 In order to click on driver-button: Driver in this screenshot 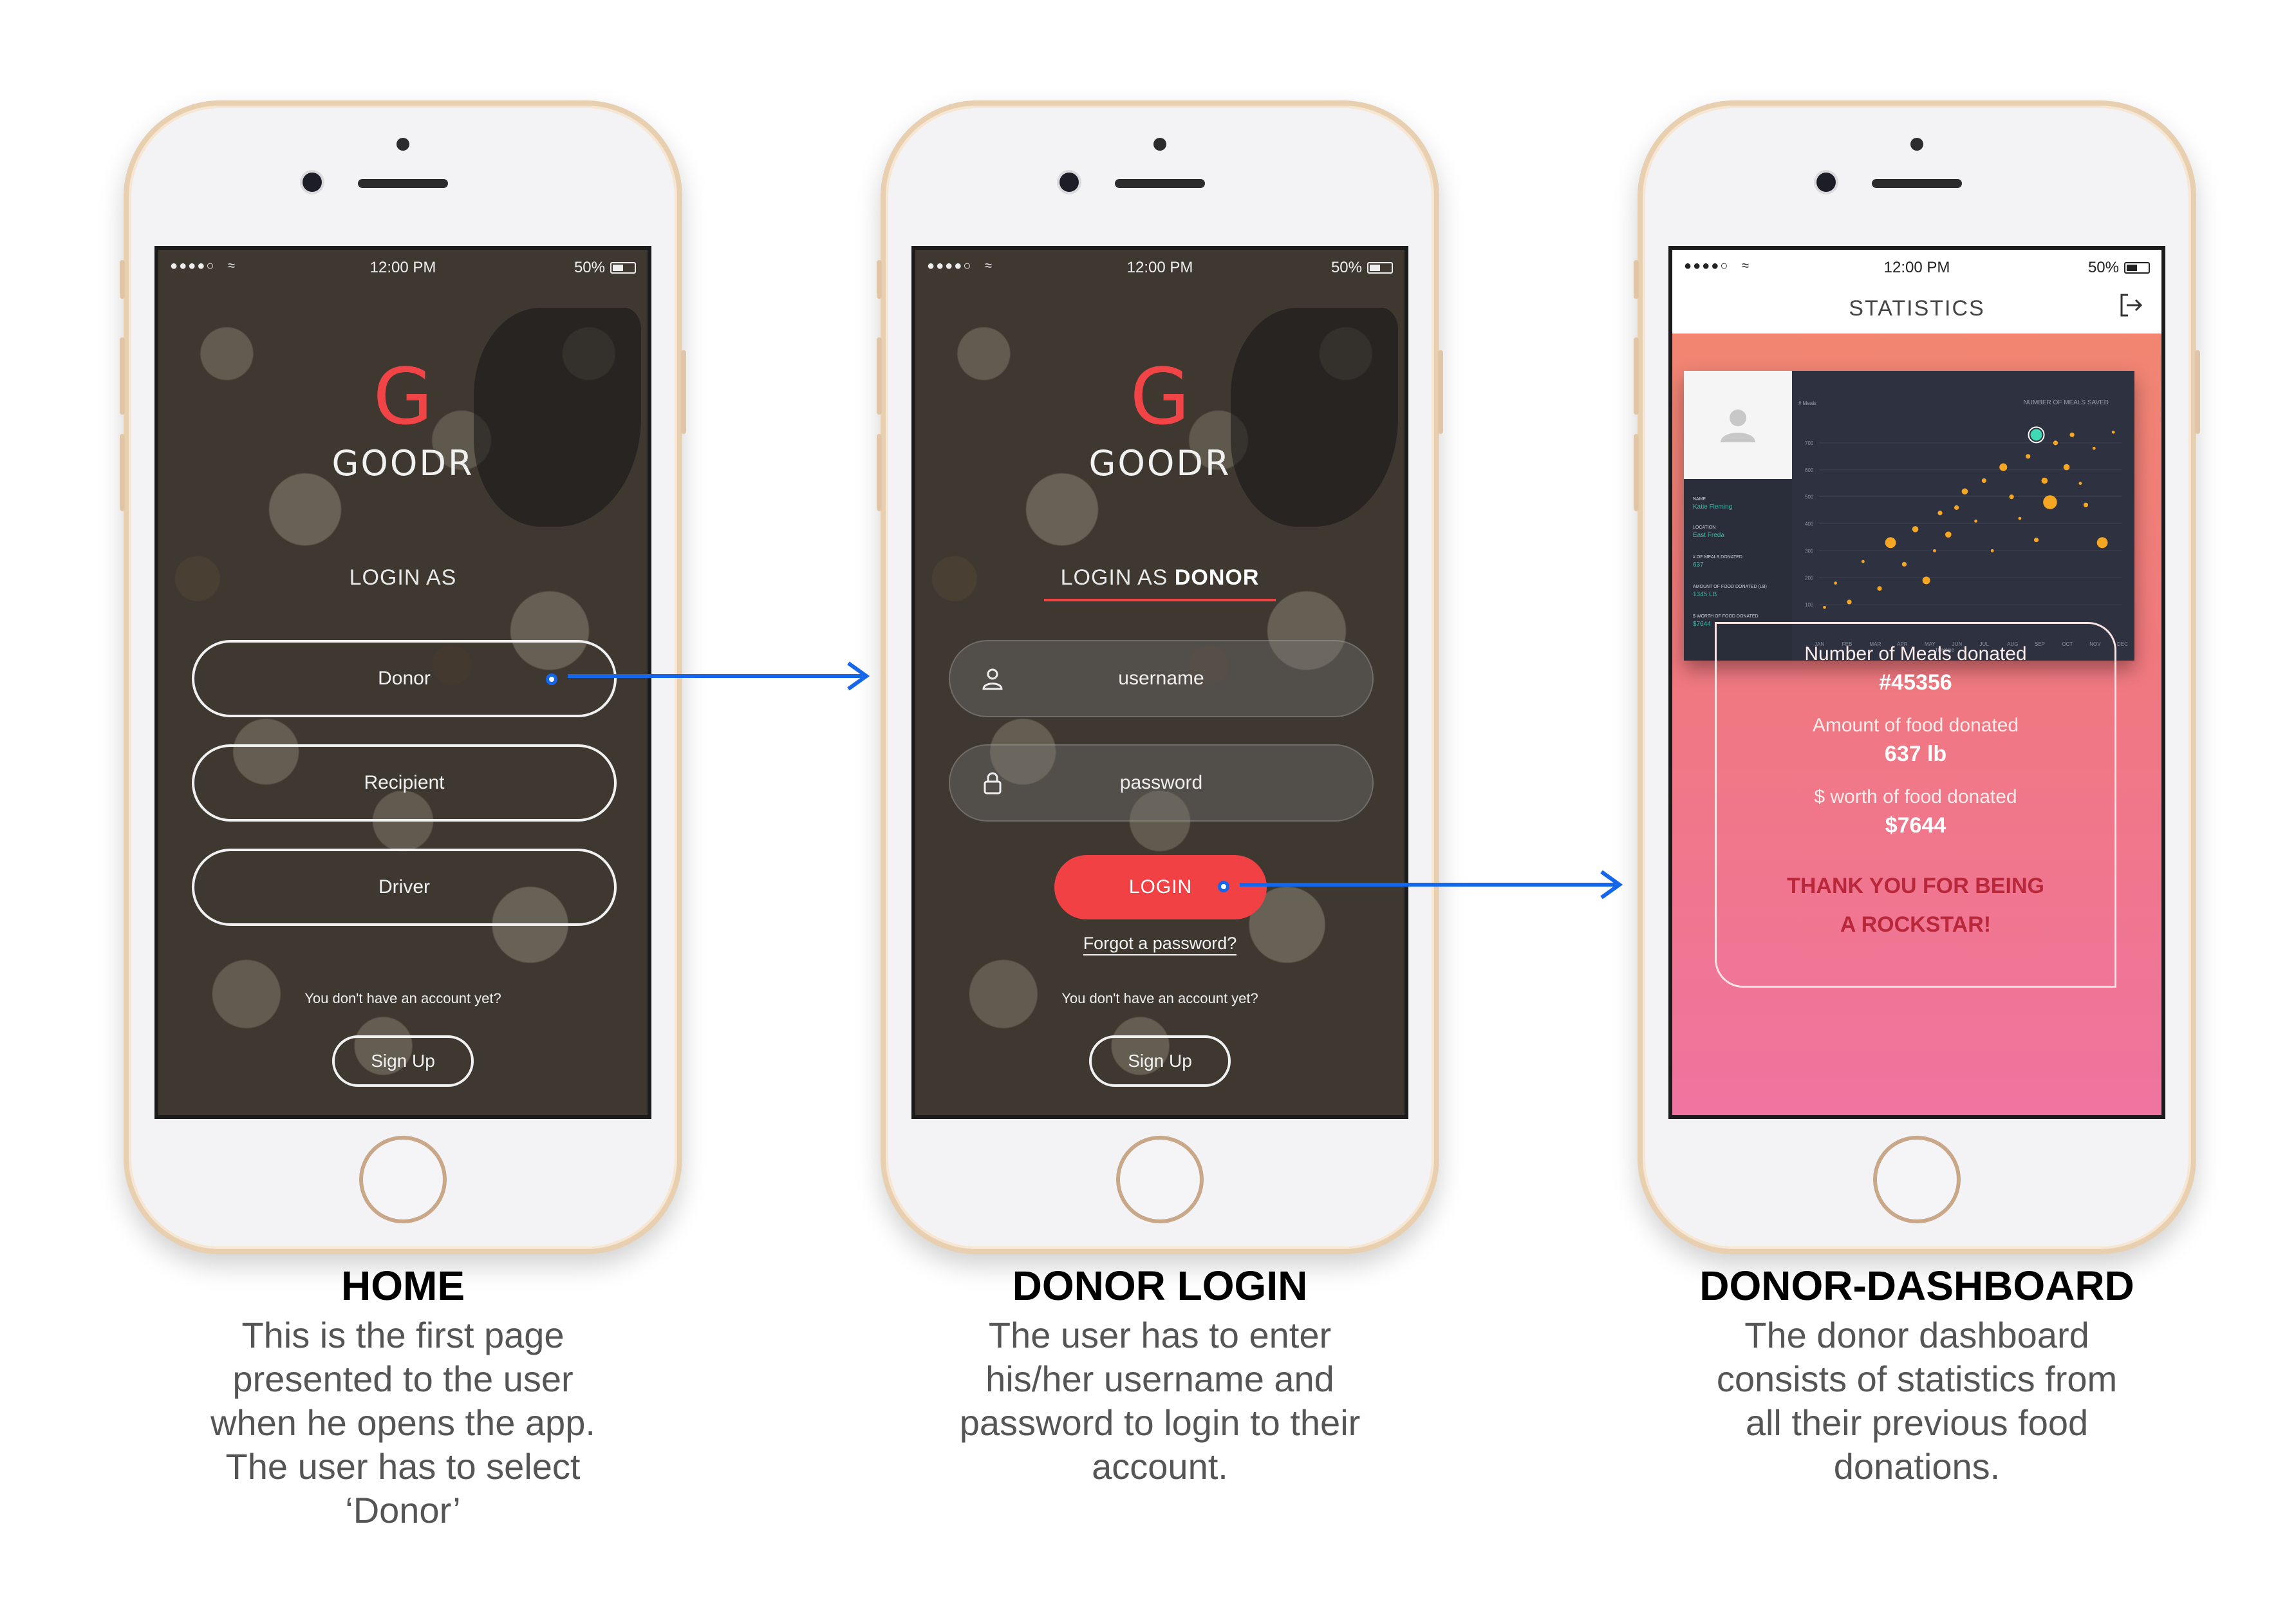, I will do `click(404, 887)`.